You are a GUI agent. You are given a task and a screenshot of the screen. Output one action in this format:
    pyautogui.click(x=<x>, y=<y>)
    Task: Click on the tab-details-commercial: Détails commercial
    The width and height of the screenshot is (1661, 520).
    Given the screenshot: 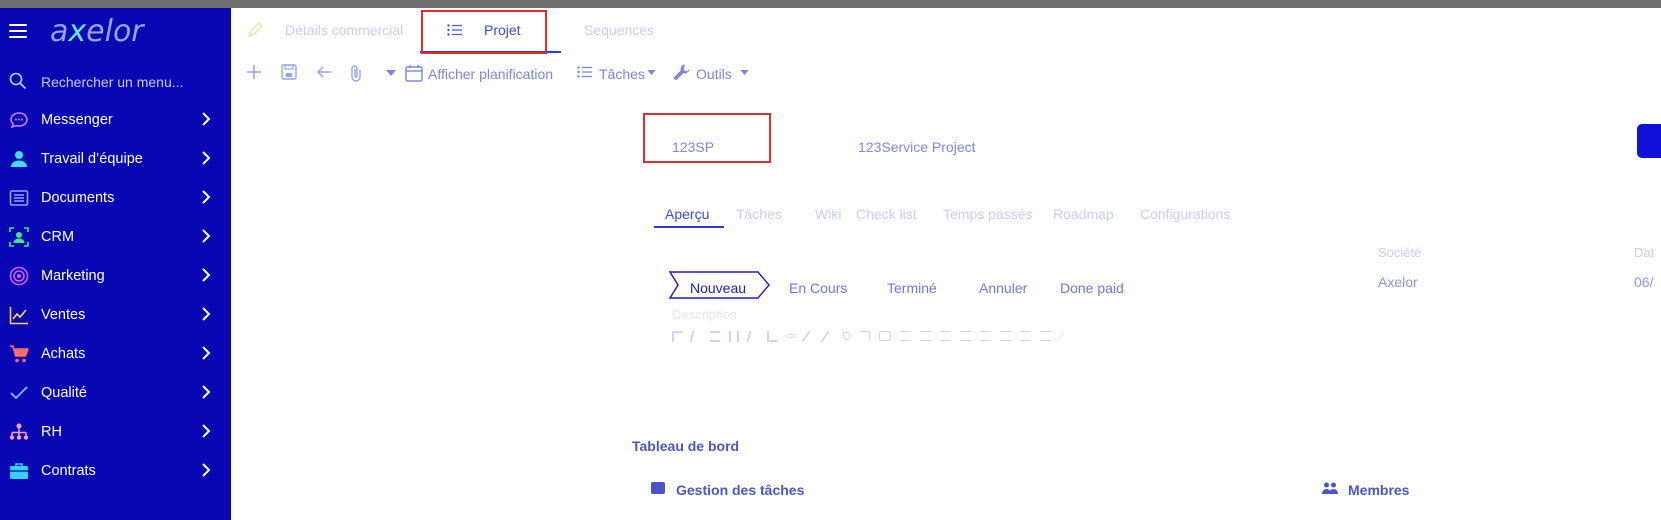 What is the action you would take?
    pyautogui.click(x=344, y=30)
    